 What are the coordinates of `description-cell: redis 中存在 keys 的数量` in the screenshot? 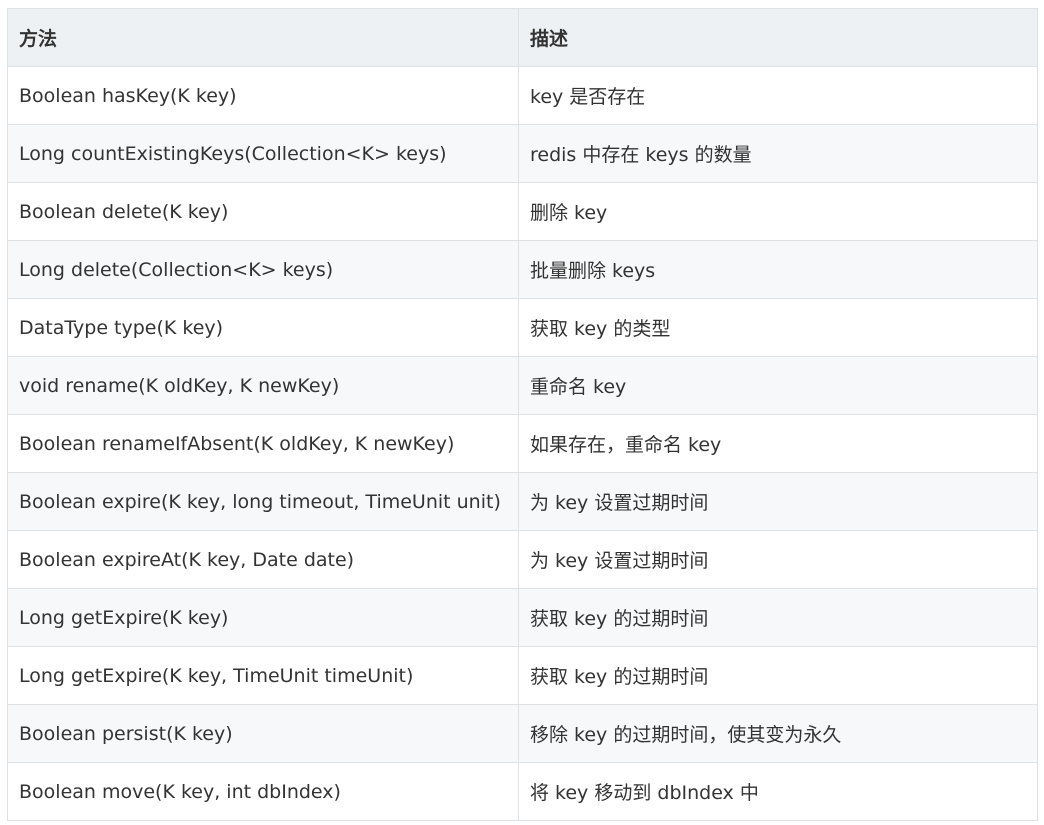 It's located at (778, 153).